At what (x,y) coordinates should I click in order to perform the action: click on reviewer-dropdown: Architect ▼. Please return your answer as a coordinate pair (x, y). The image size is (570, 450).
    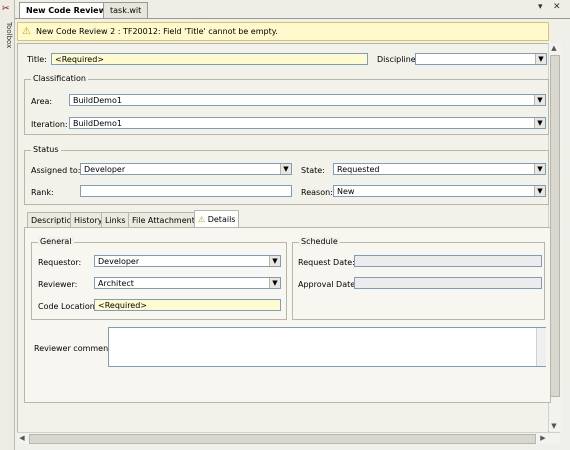
    Looking at the image, I should click on (187, 283).